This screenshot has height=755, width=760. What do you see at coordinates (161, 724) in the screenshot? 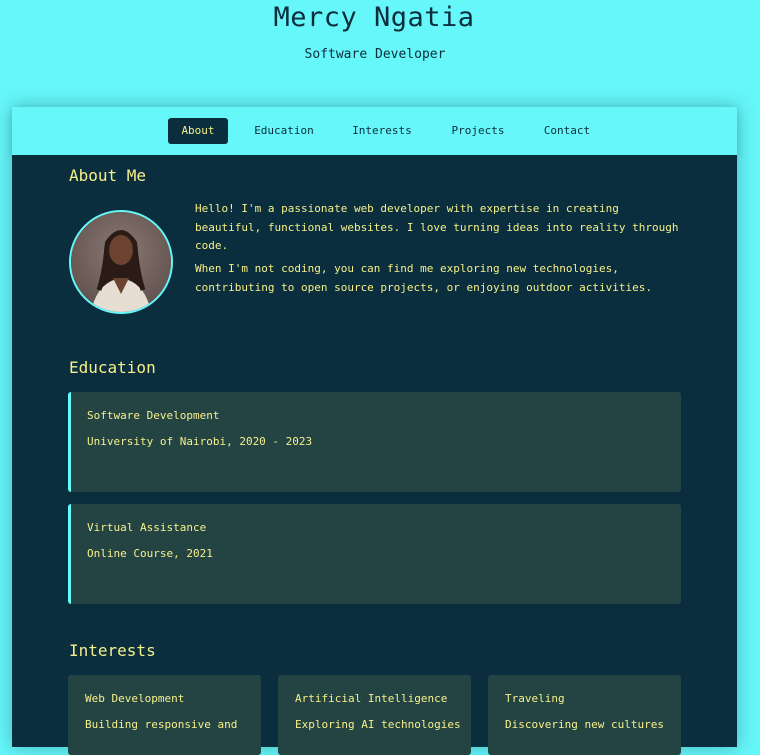
I see `interest-description: Building responsive and` at bounding box center [161, 724].